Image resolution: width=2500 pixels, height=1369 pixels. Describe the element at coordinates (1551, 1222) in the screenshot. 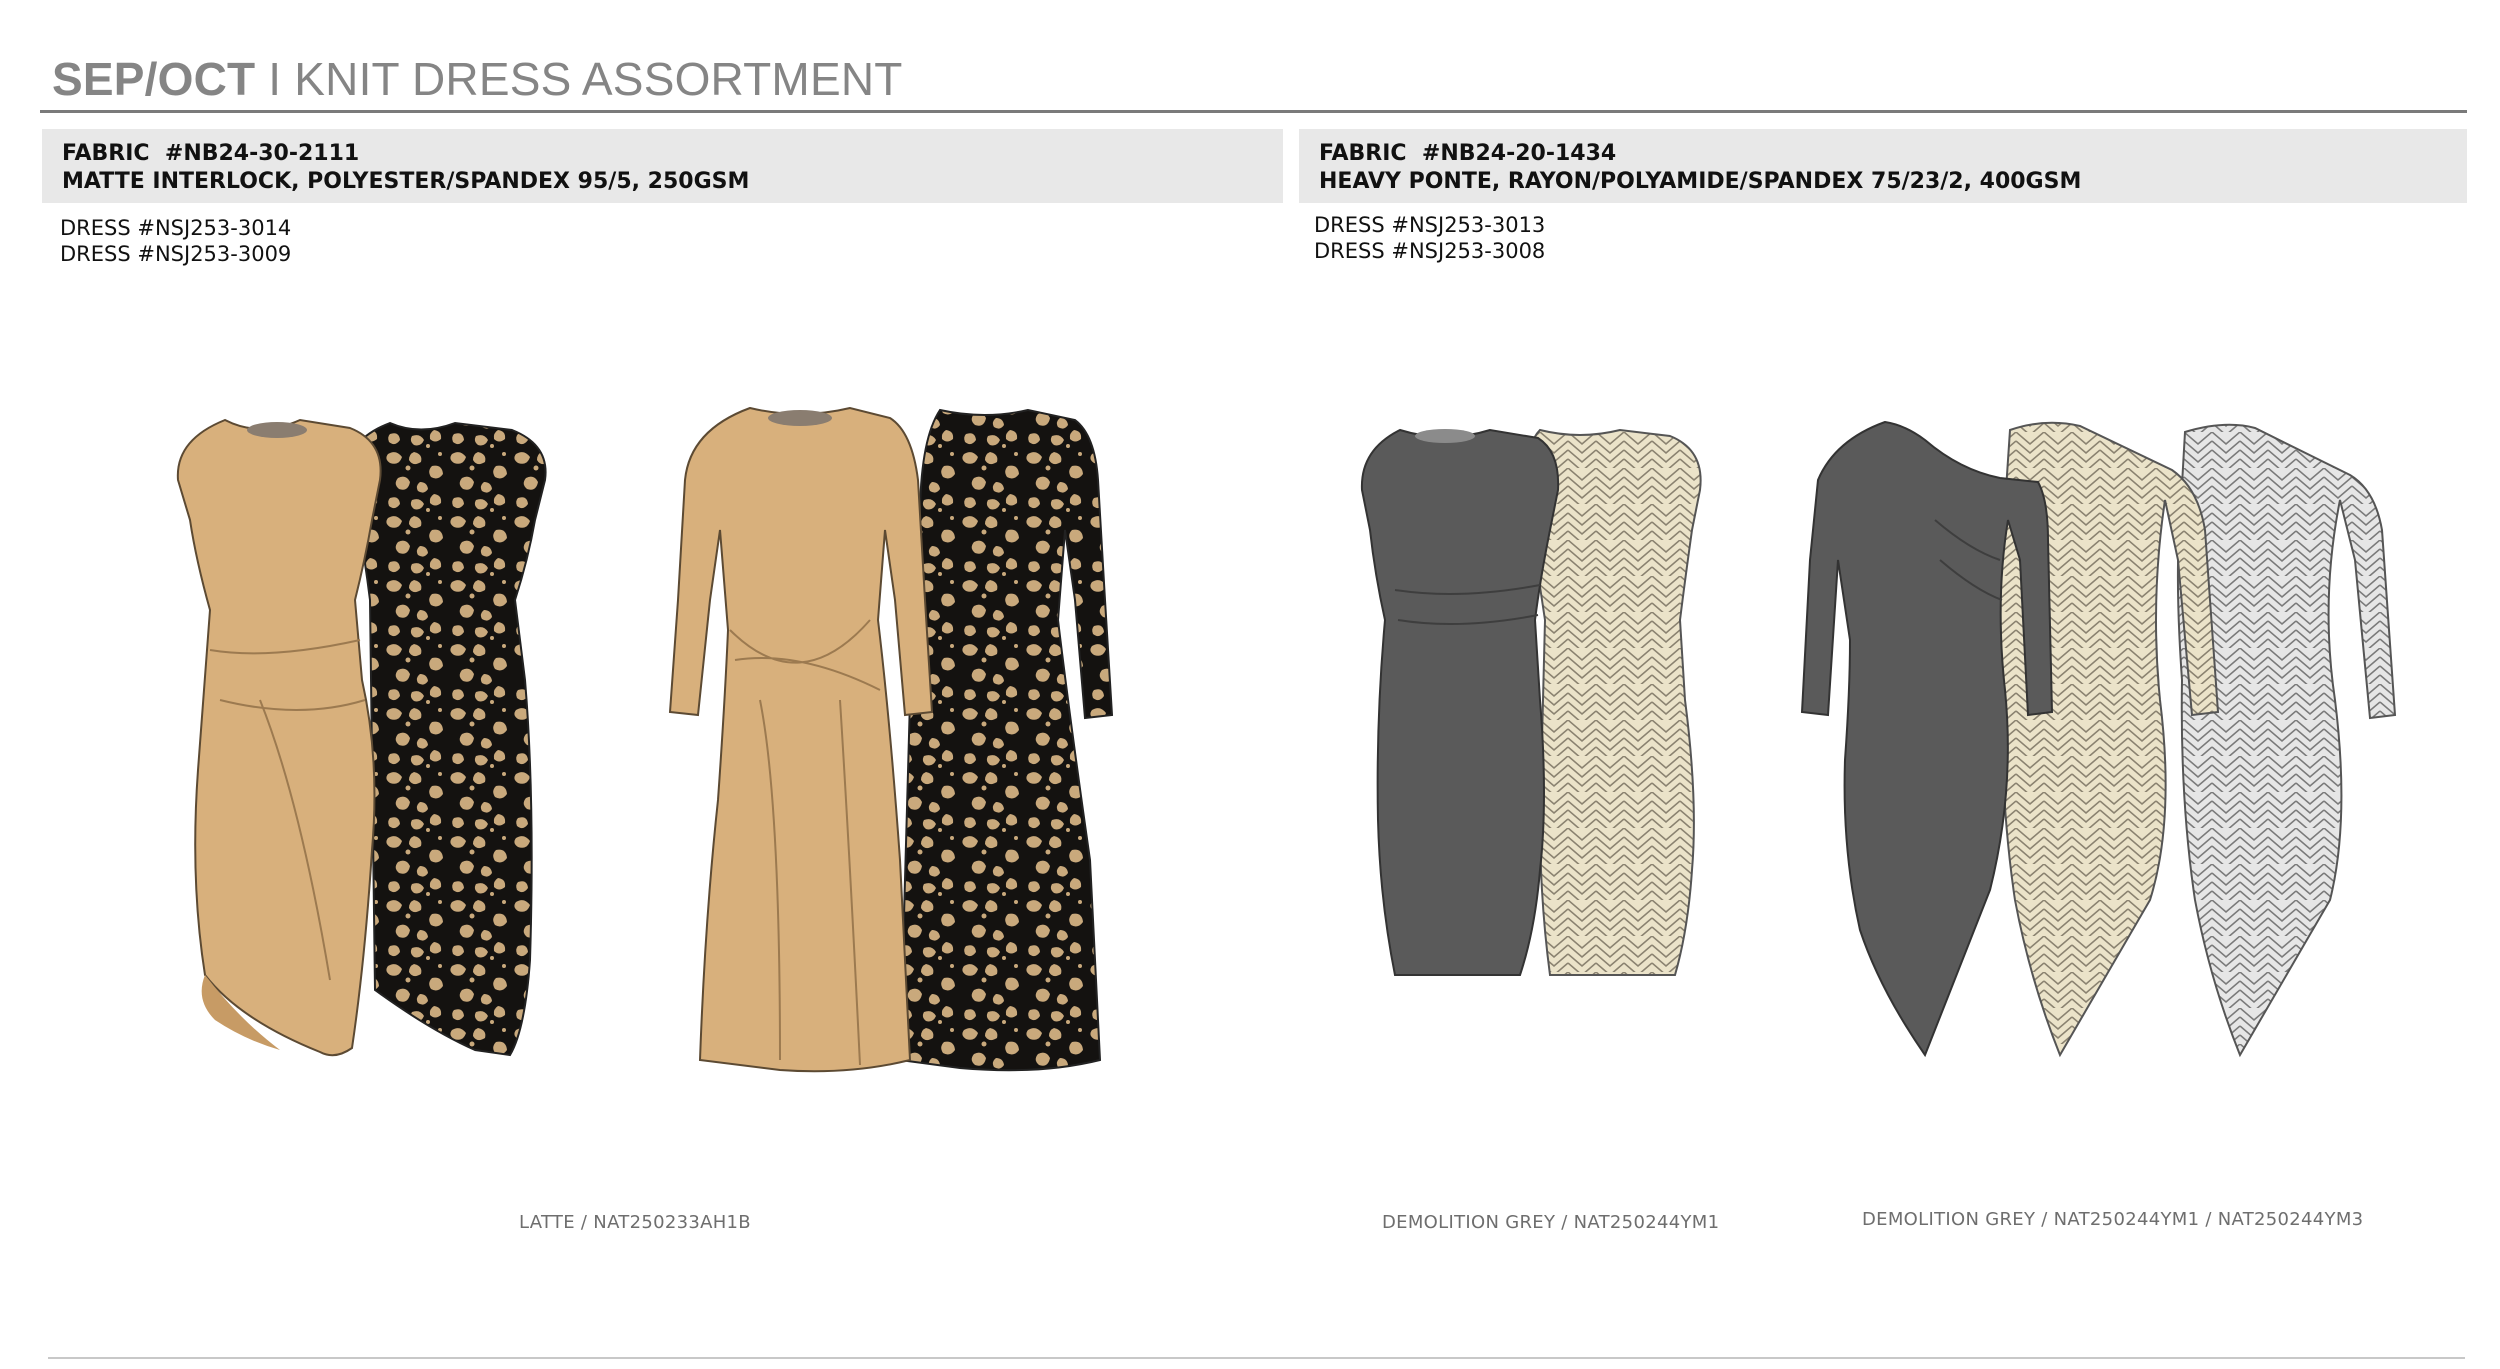

I see `colorway-caption-2: DEMOLITION GREY / NAT250244YM1` at that location.